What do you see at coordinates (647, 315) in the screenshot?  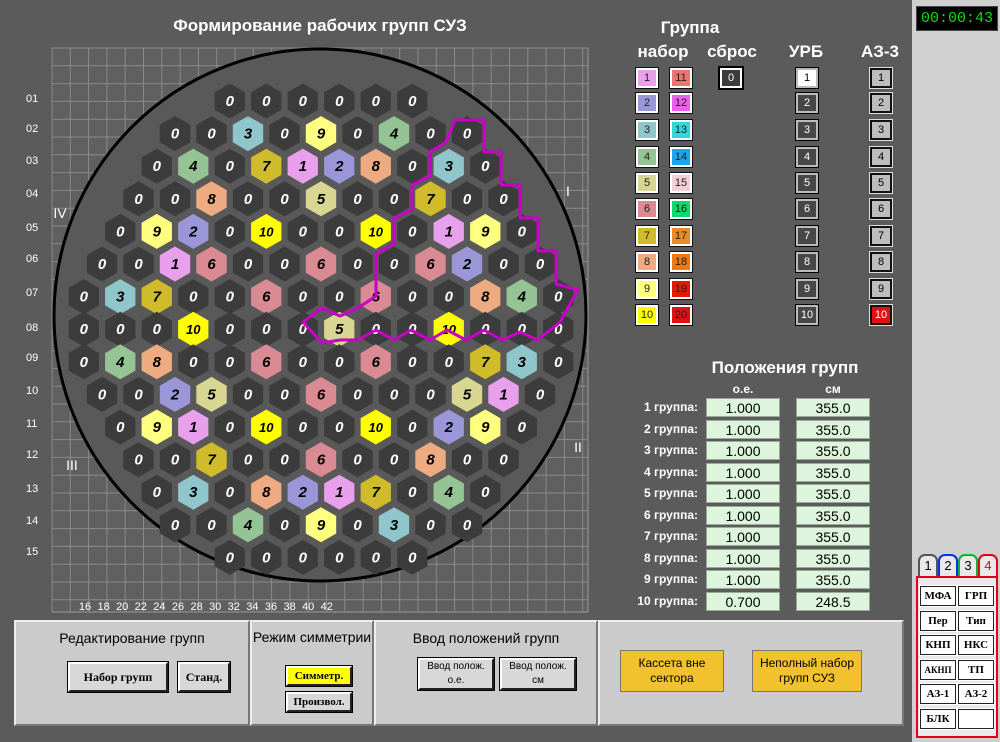 I see `nabor-group-10: 10` at bounding box center [647, 315].